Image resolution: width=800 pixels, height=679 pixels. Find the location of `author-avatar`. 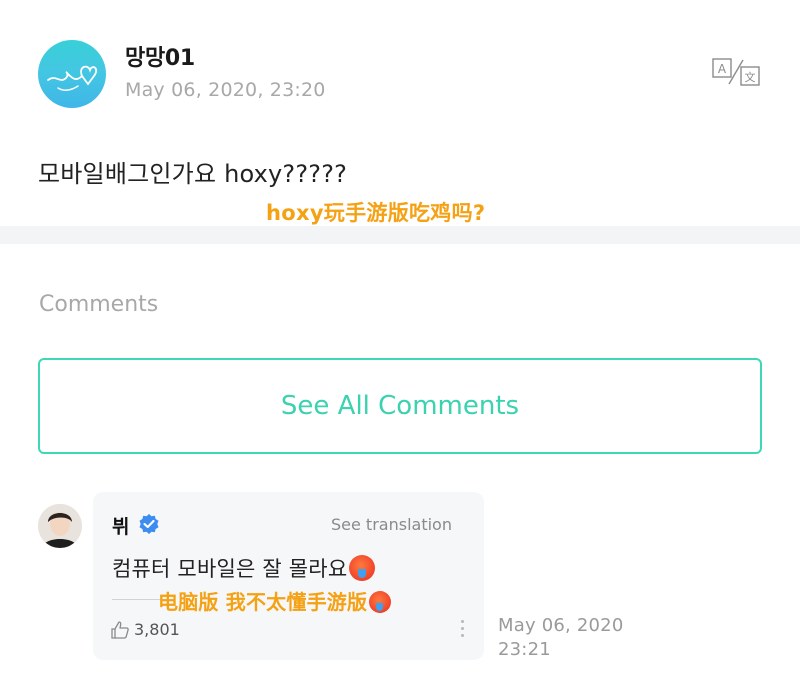

author-avatar is located at coordinates (72, 74).